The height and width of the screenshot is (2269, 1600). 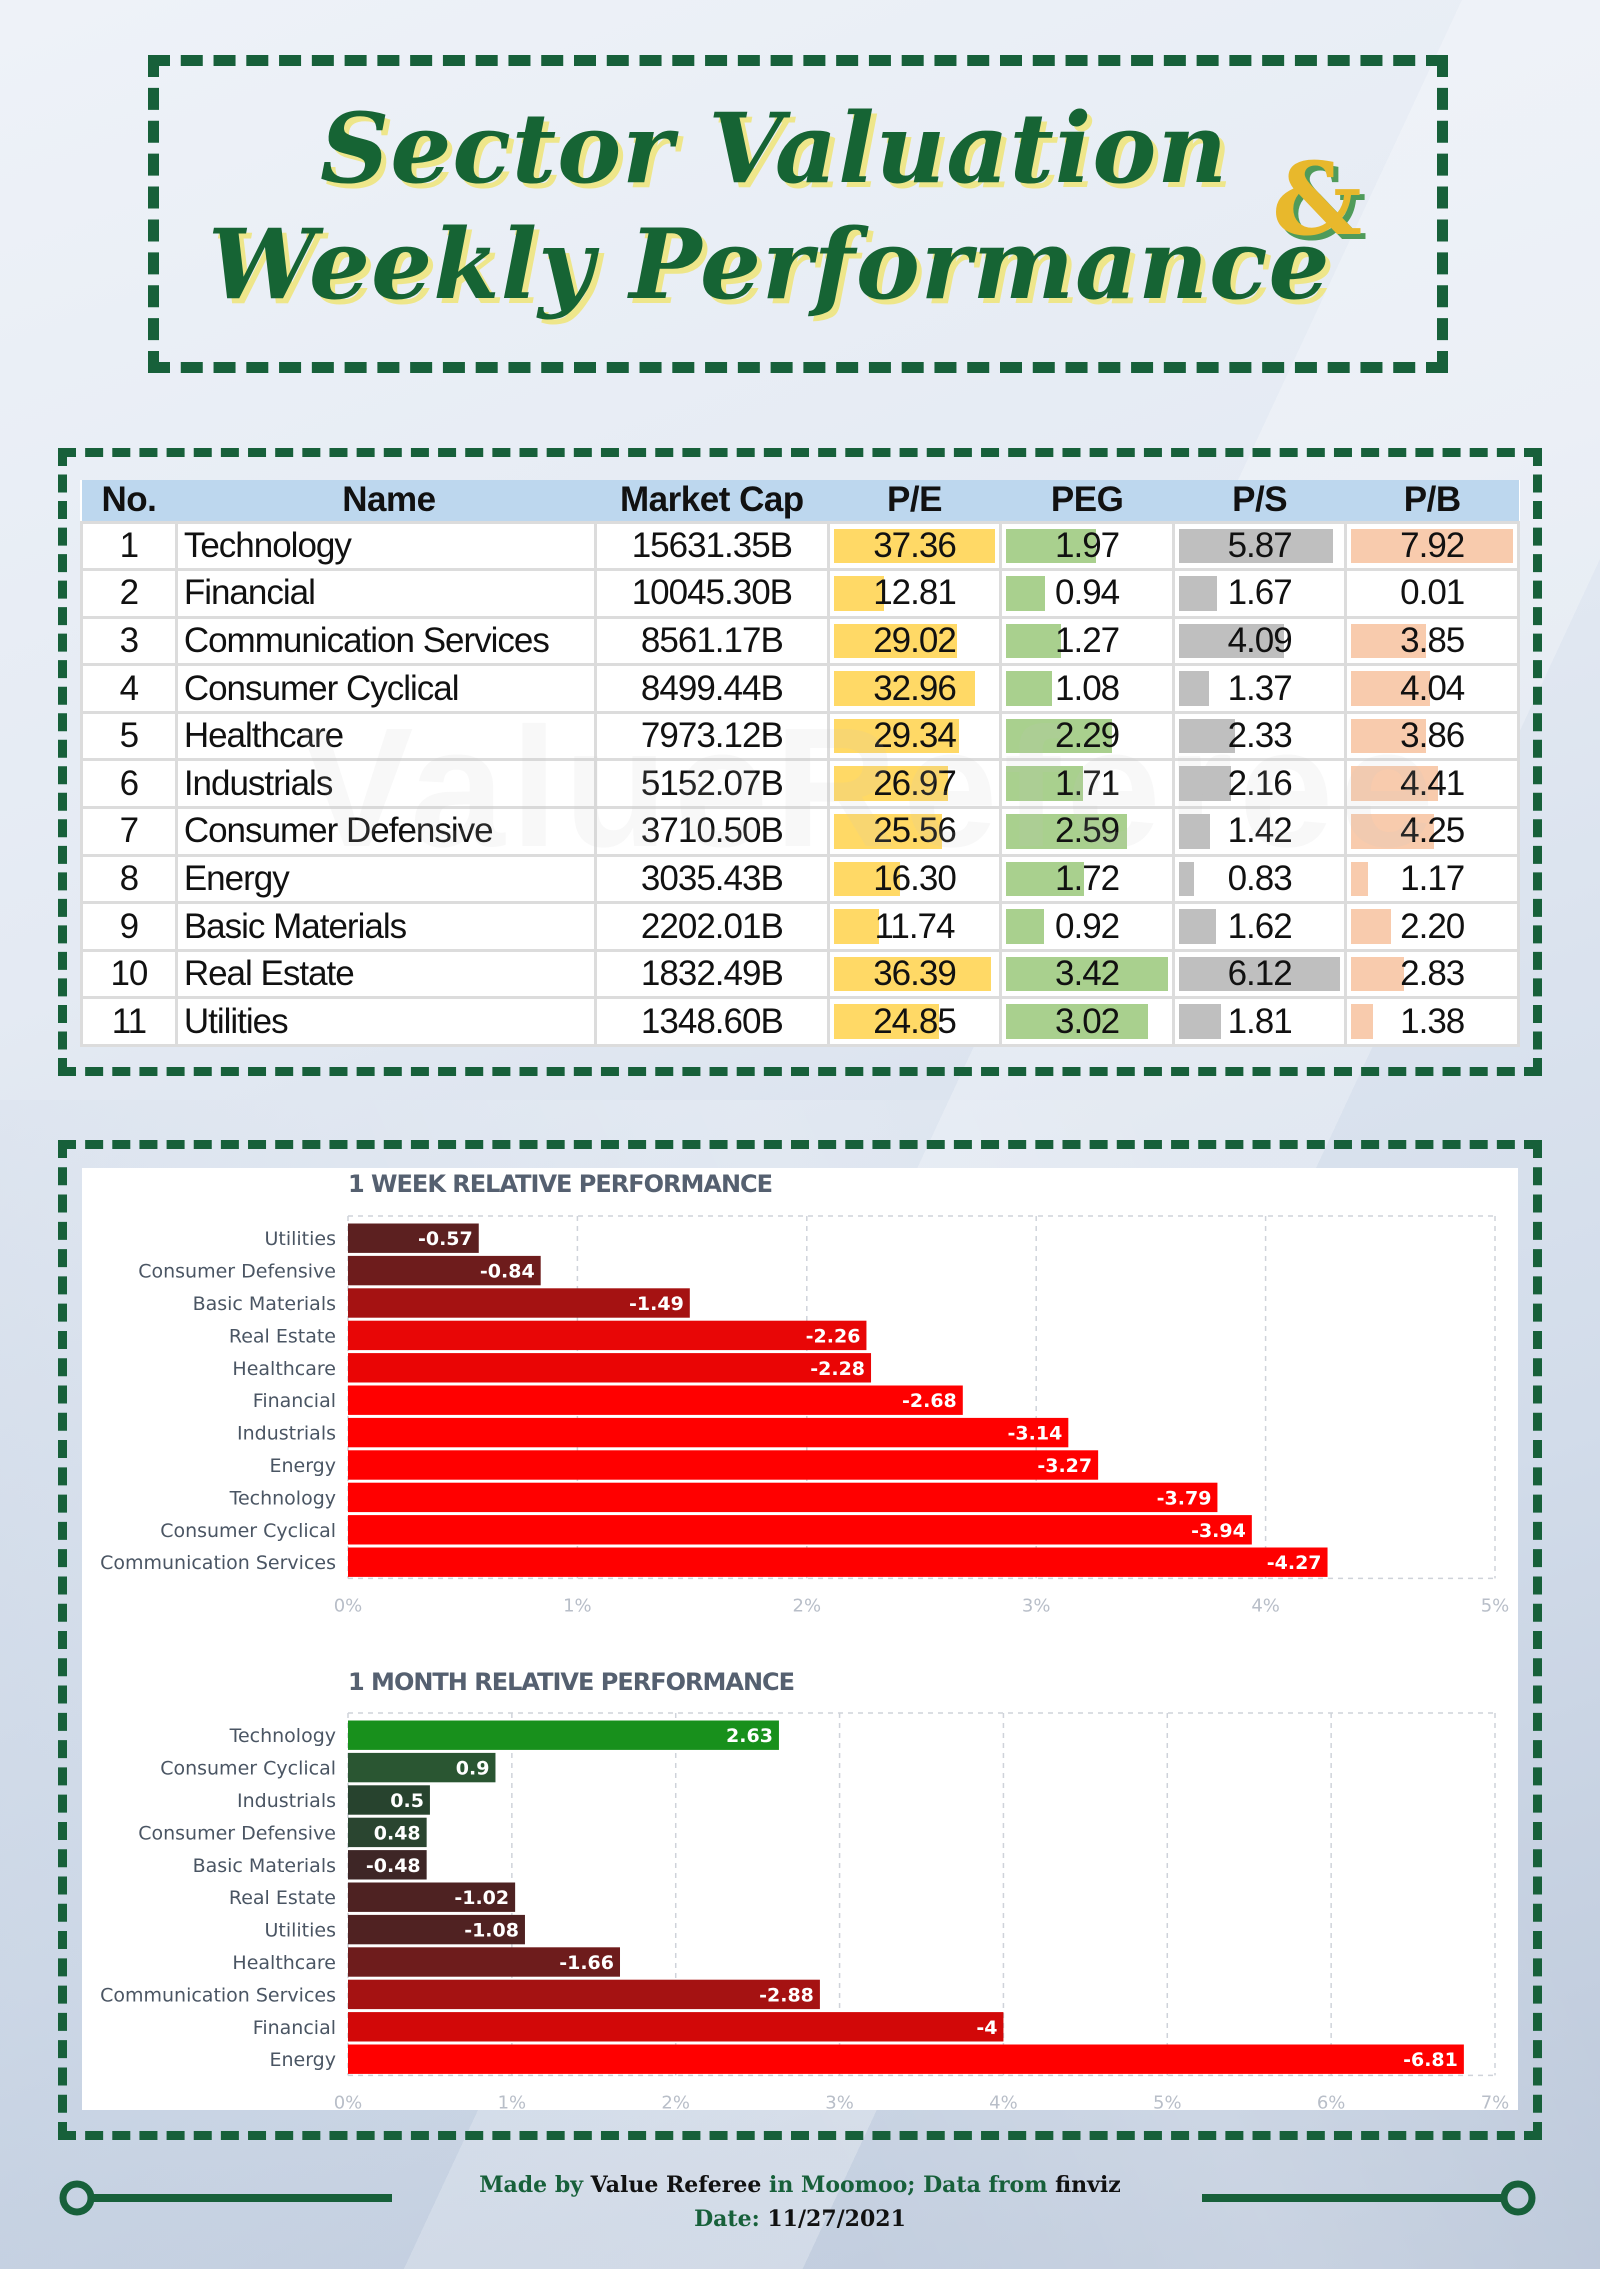 What do you see at coordinates (1087, 593) in the screenshot?
I see `peg-cell: 0.94` at bounding box center [1087, 593].